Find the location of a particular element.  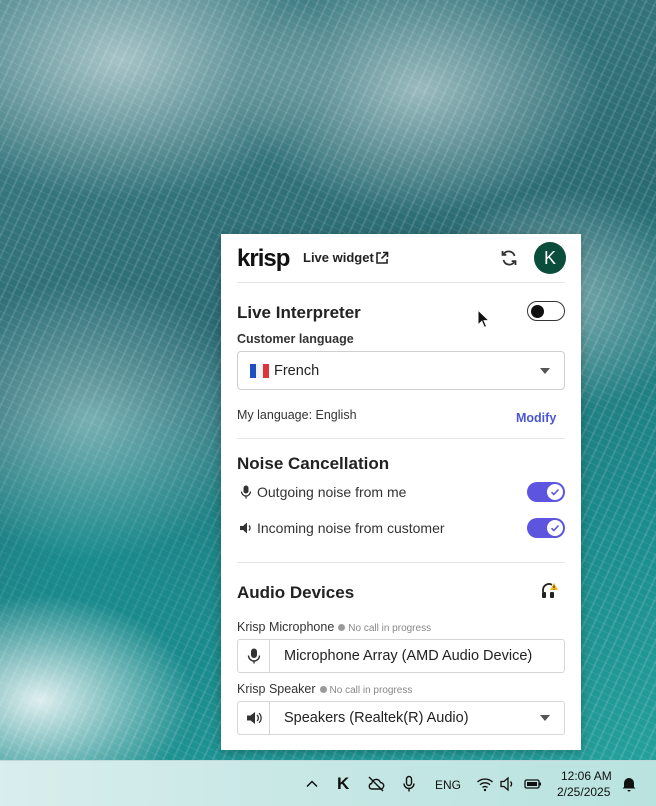

microphone-device-select: Microphone Array (AMD Audio Device) is located at coordinates (401, 656).